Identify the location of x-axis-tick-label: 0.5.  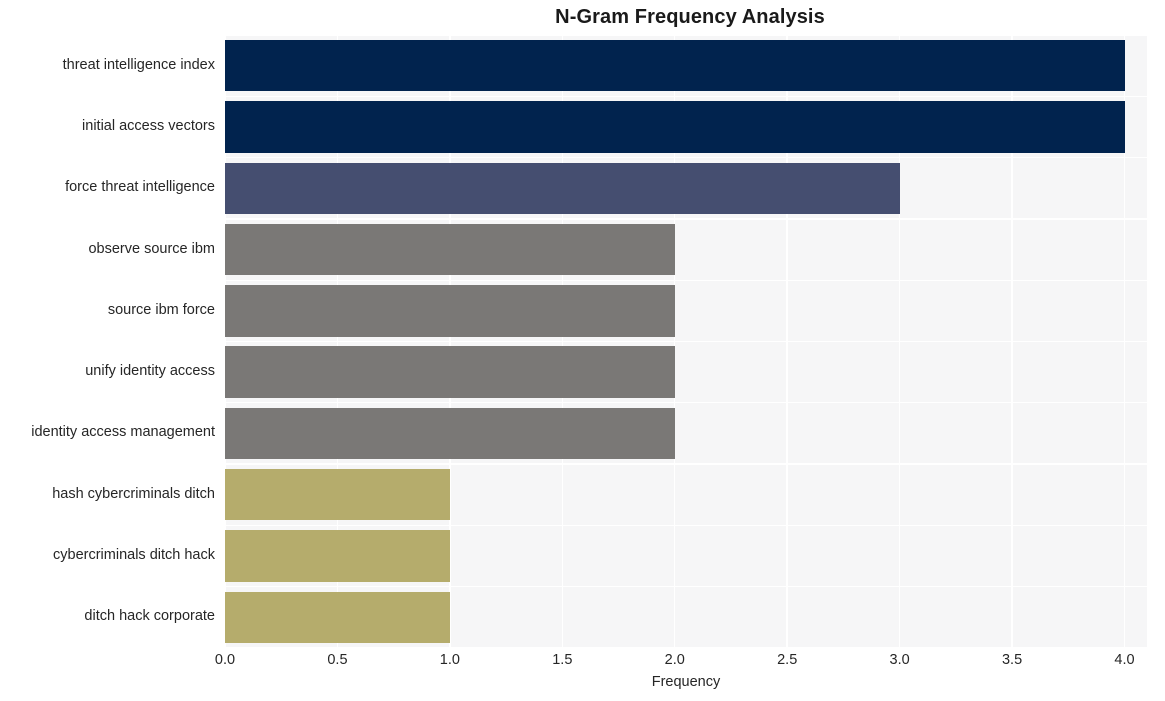
(337, 660).